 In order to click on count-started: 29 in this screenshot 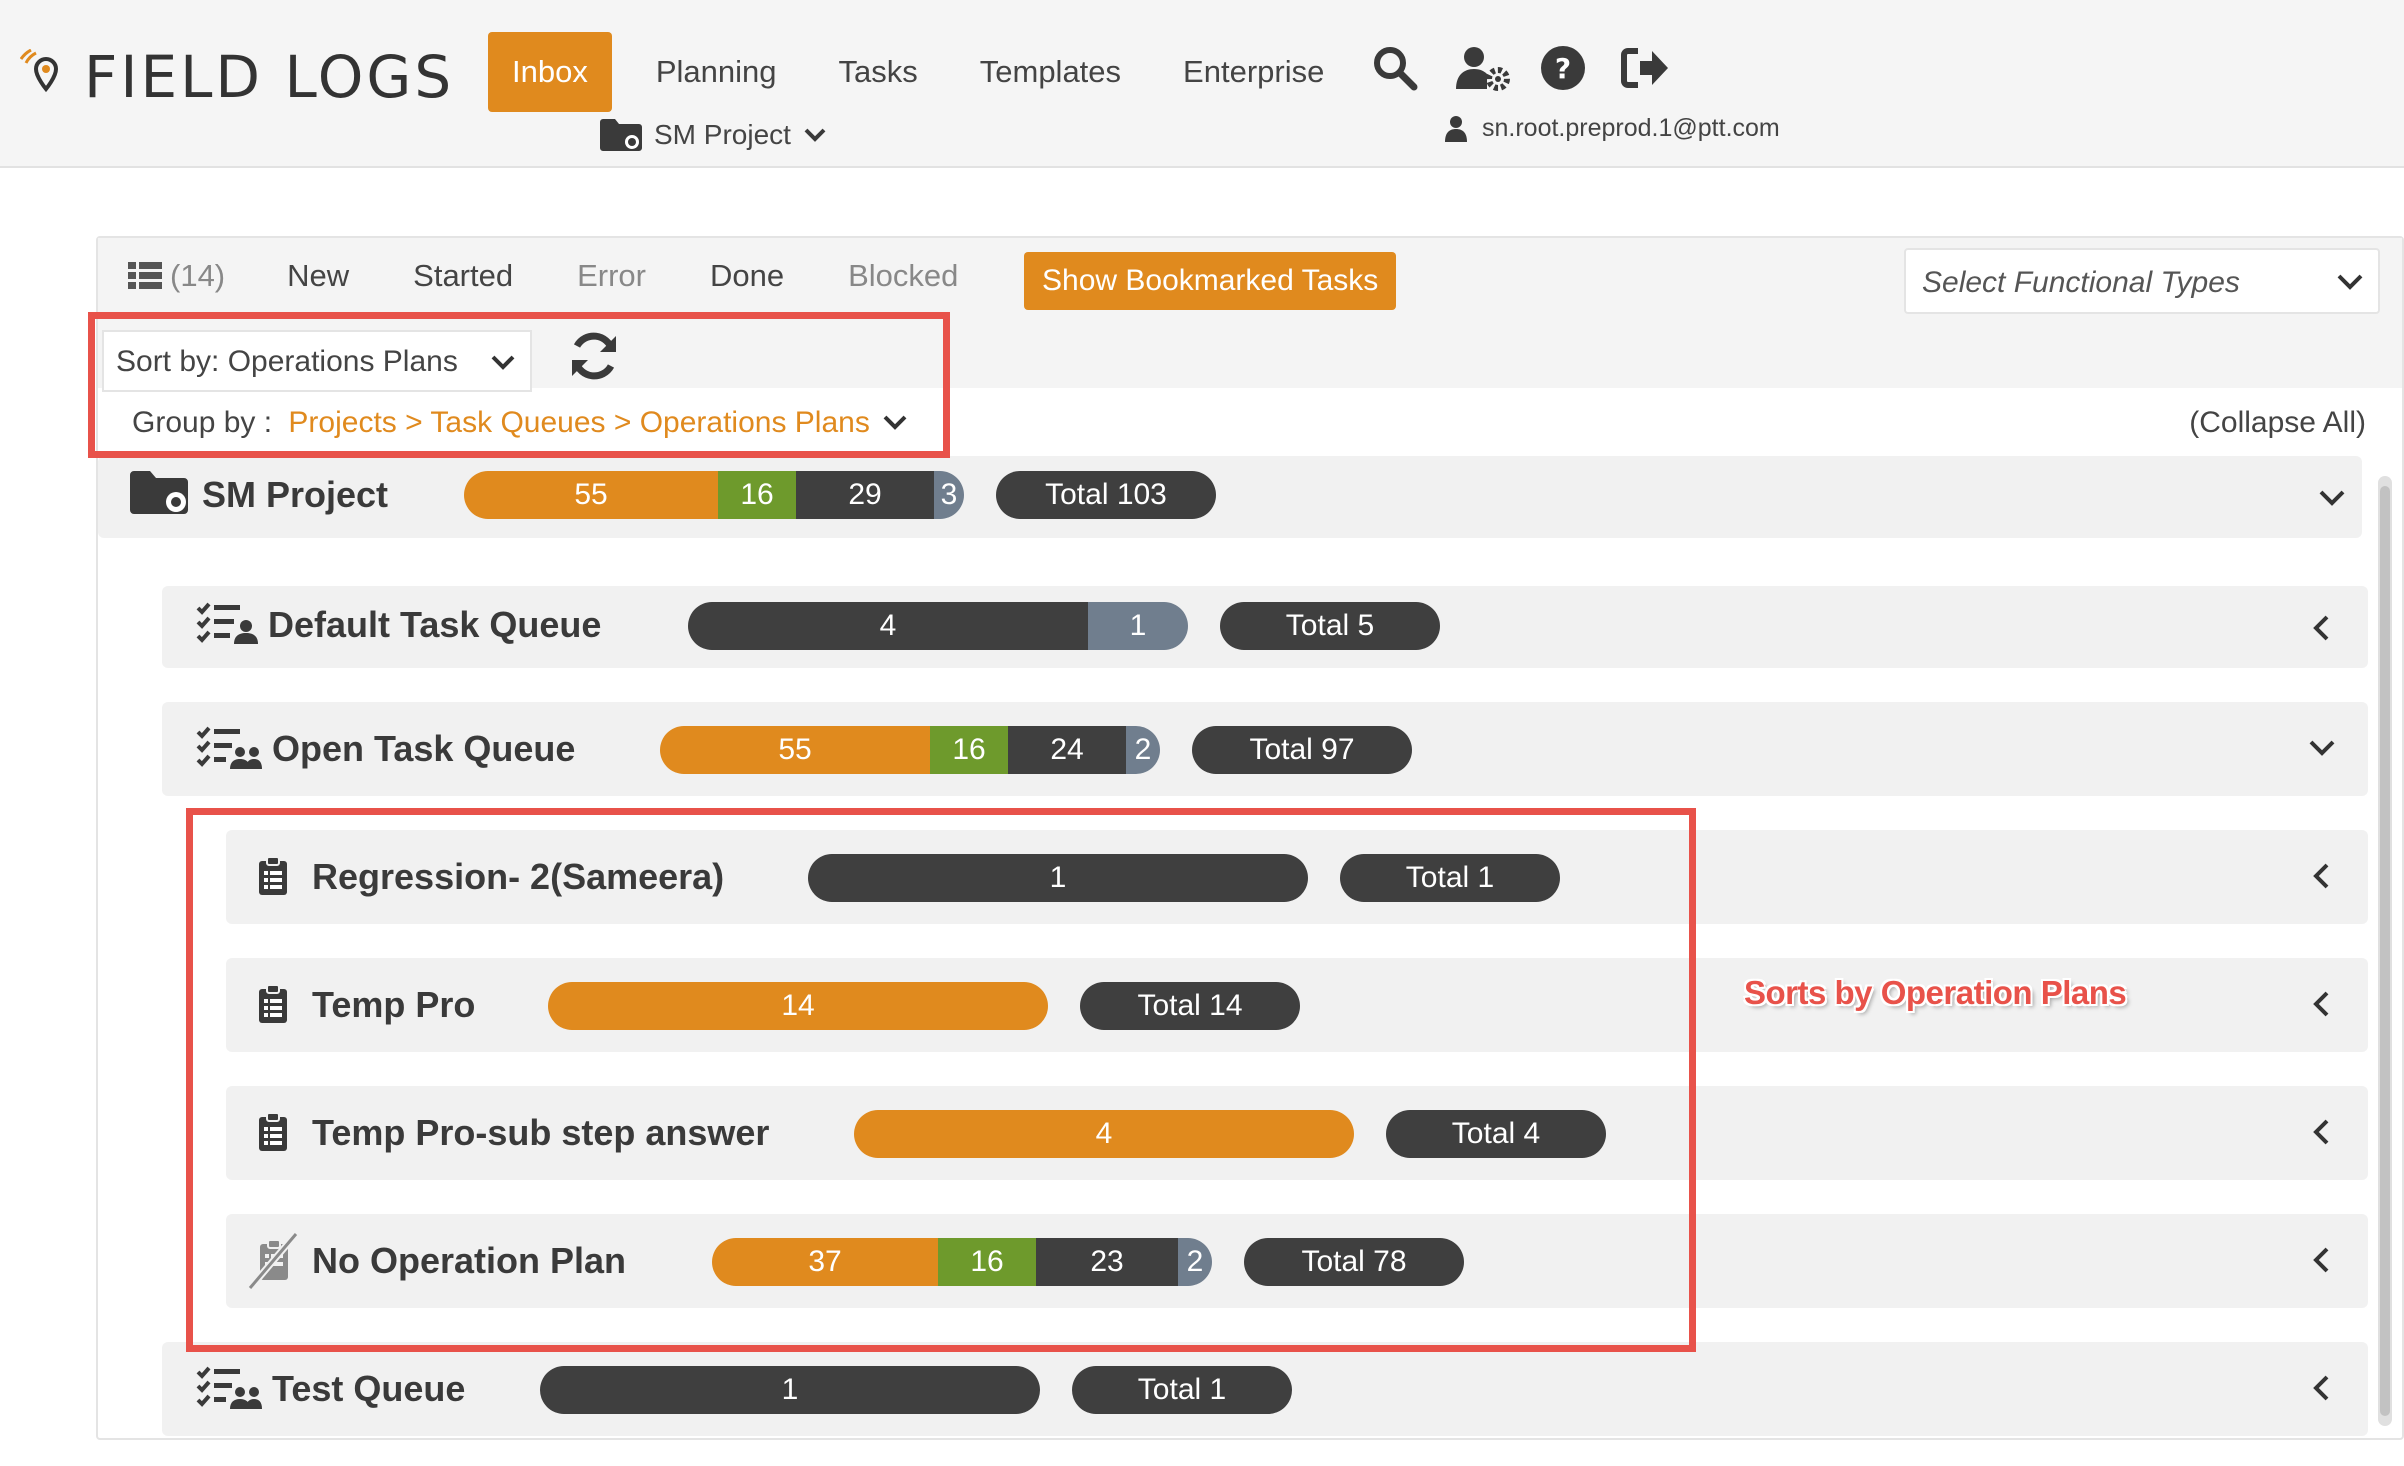, I will do `click(865, 495)`.